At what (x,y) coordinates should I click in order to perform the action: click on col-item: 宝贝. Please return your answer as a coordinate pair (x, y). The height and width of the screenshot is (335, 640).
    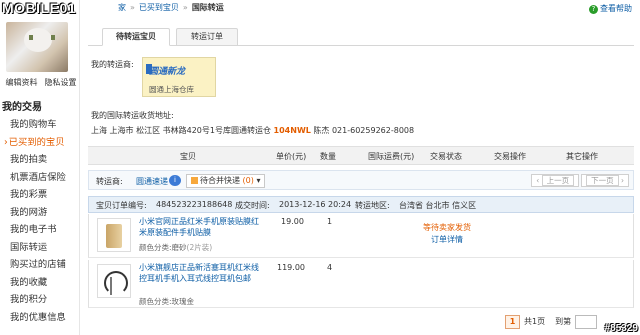
    Looking at the image, I should click on (188, 156).